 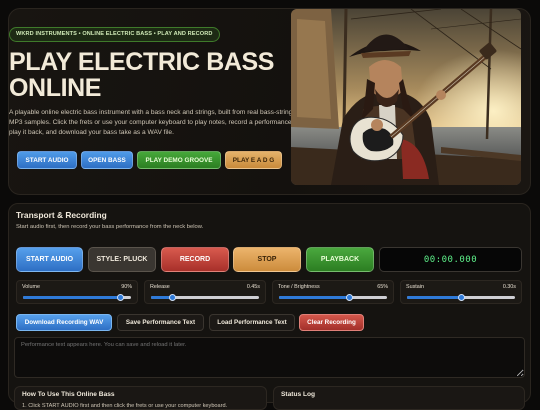 I want to click on performance-text-area, so click(x=269, y=357).